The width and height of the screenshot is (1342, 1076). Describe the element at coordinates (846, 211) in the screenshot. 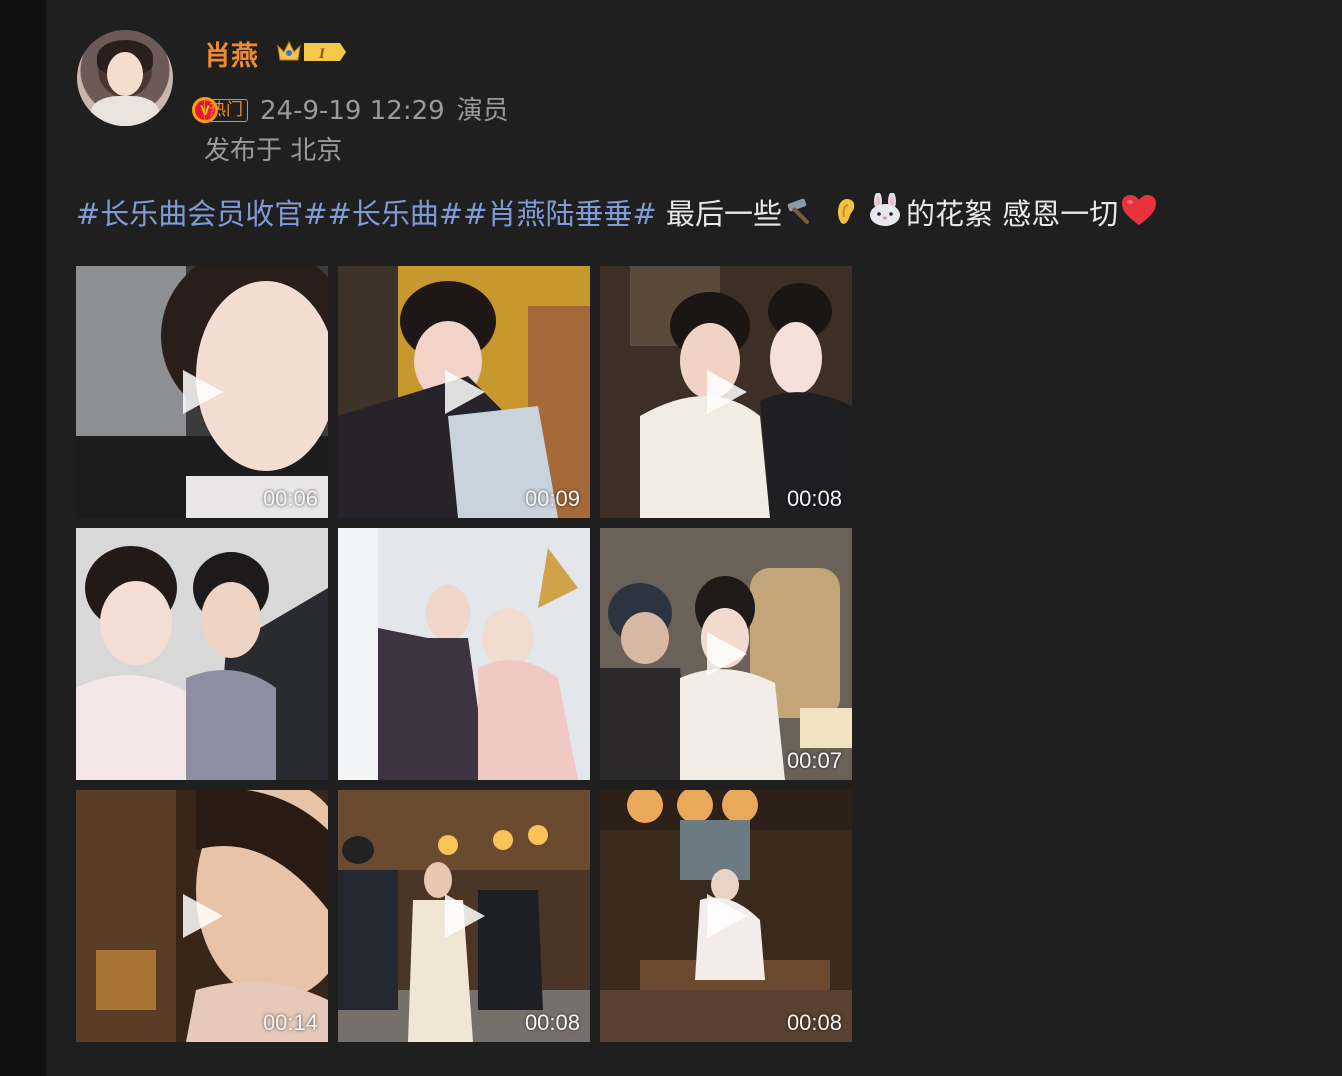

I see `ear-emoji-icon` at that location.